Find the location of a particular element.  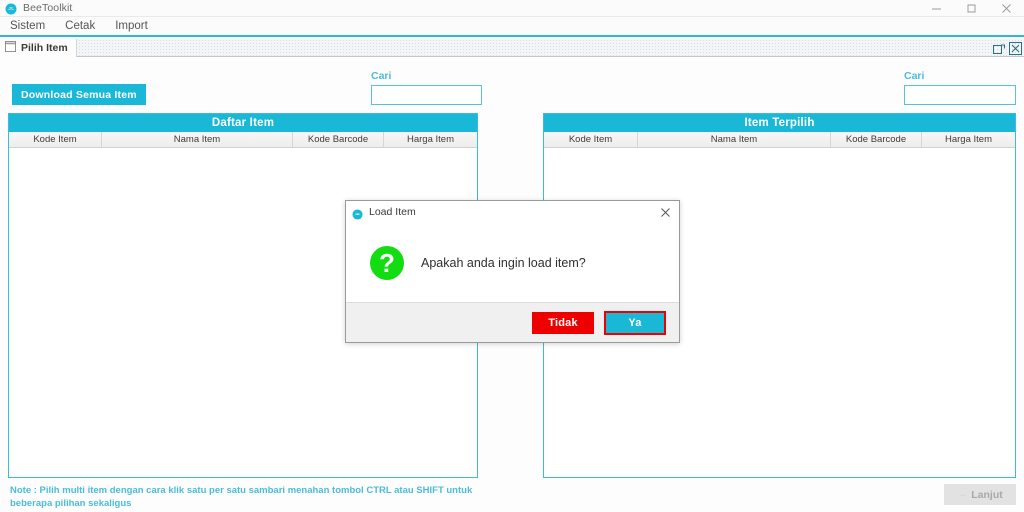

window-titlebar: BeeToolkit is located at coordinates (512, 8).